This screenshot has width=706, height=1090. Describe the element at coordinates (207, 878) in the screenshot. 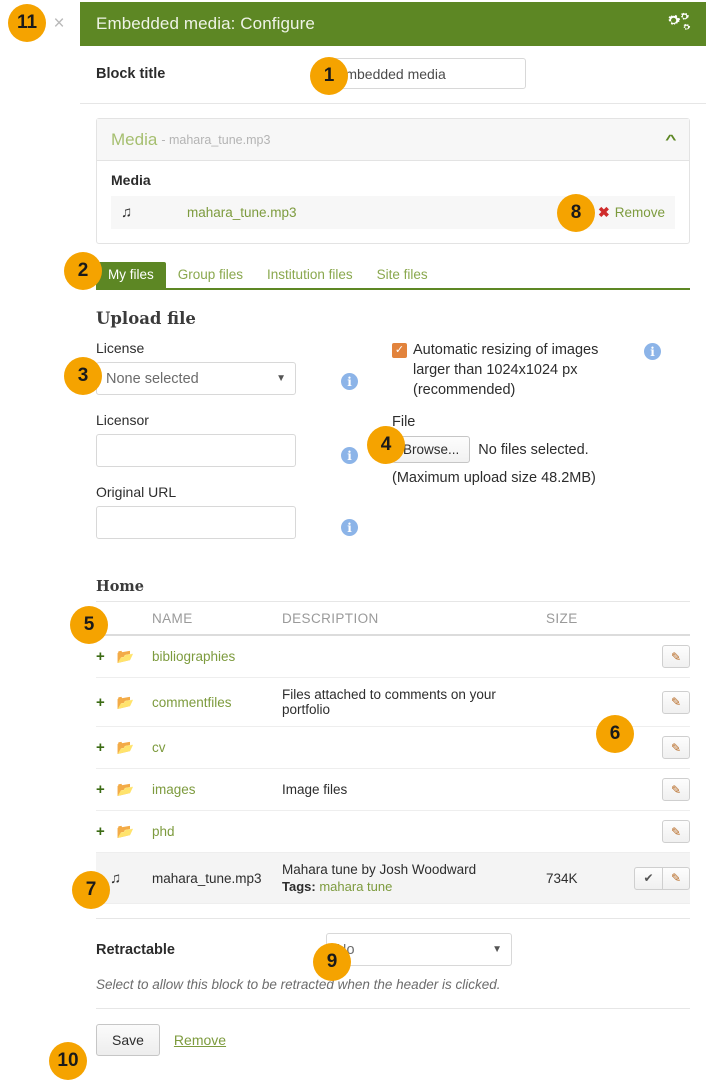

I see `file-name-label: mahara_tune.mp3` at that location.